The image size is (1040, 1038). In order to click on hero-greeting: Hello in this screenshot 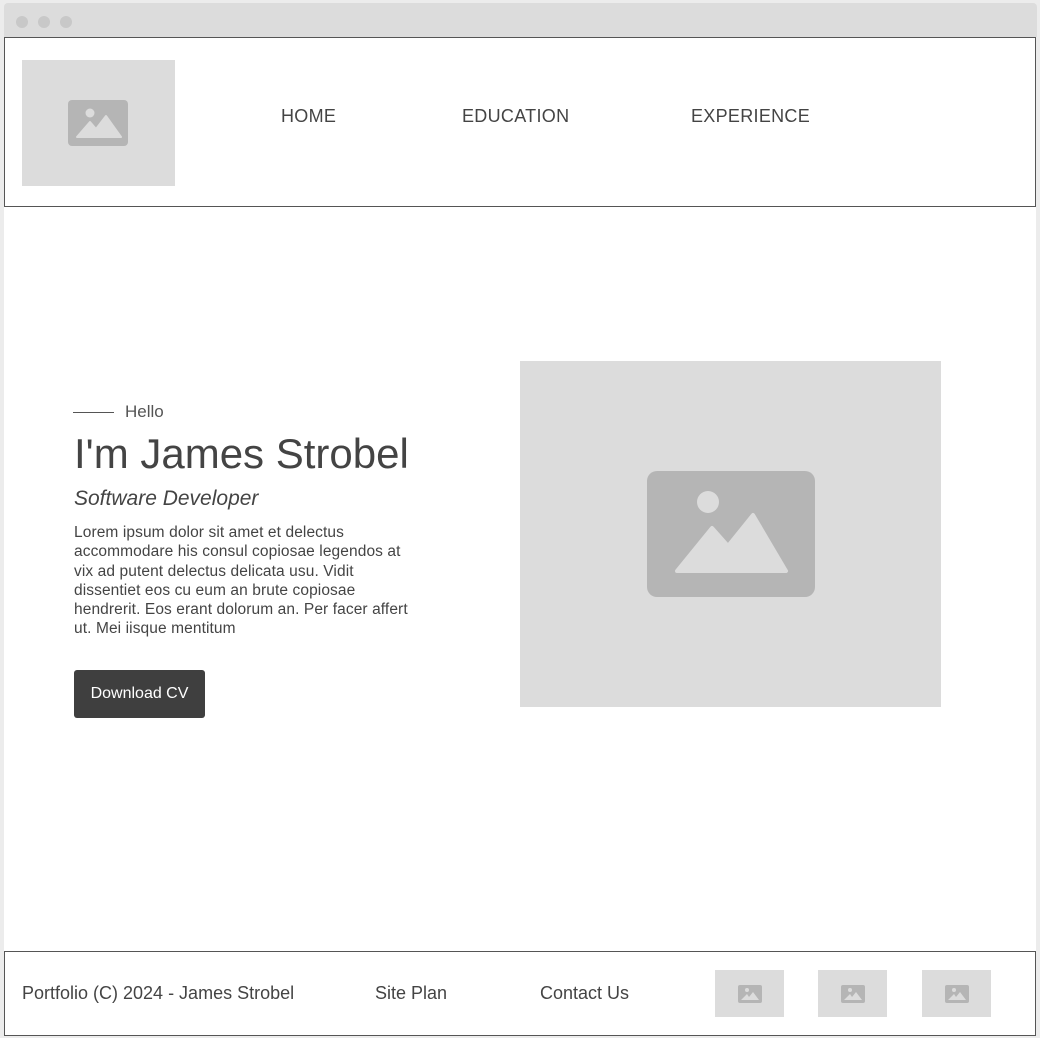, I will do `click(144, 411)`.